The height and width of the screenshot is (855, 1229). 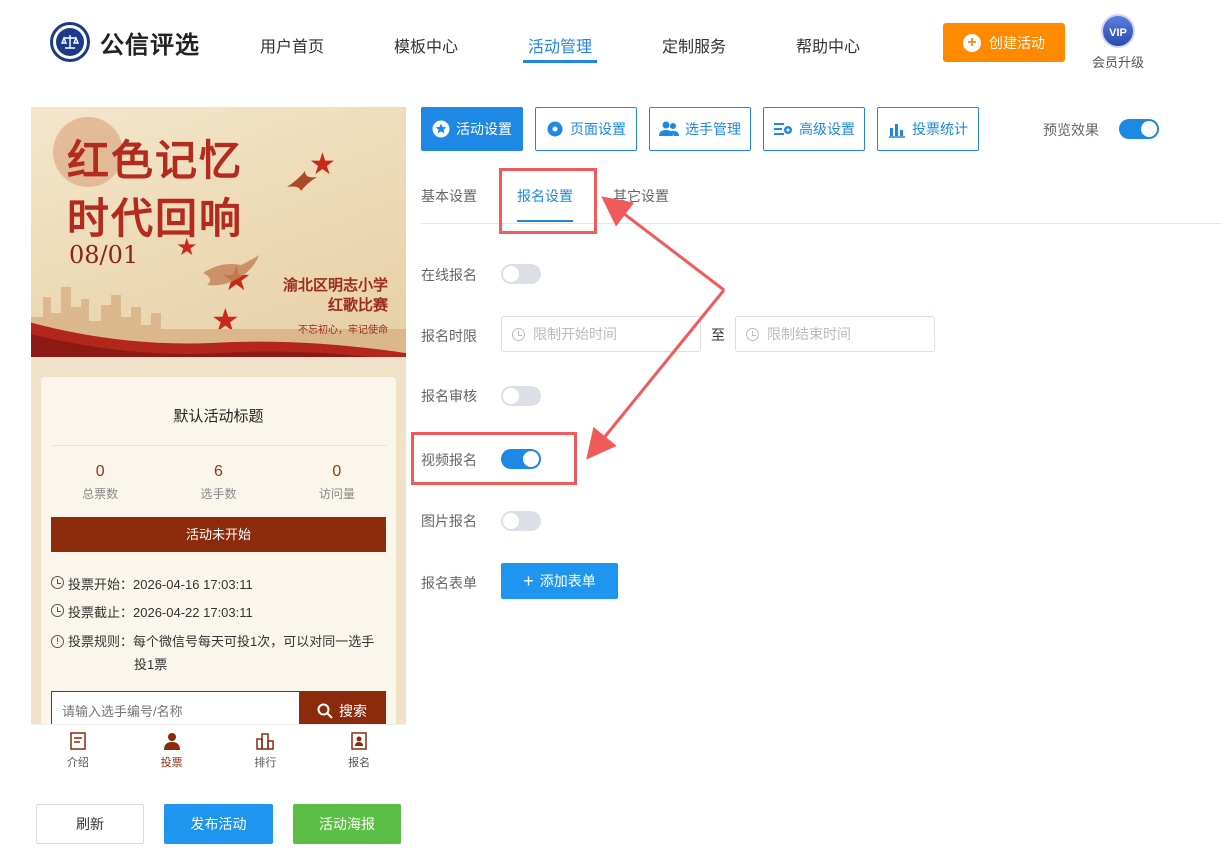 What do you see at coordinates (598, 129) in the screenshot?
I see `tool-label: 页面设置` at bounding box center [598, 129].